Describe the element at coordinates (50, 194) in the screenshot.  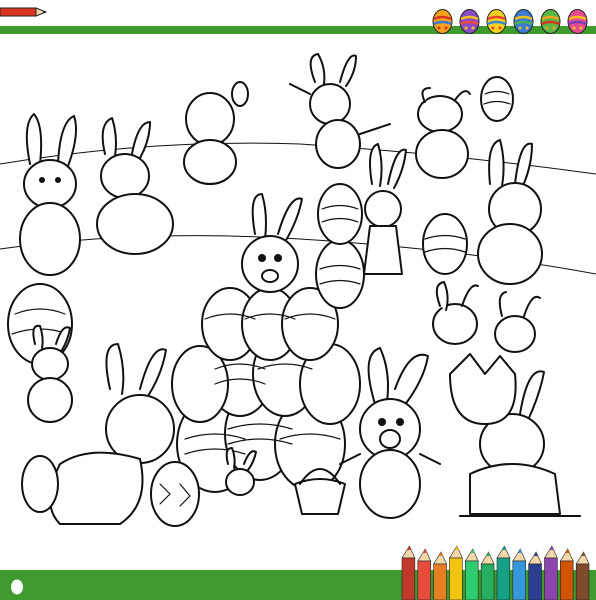
I see `bunny-top-left` at that location.